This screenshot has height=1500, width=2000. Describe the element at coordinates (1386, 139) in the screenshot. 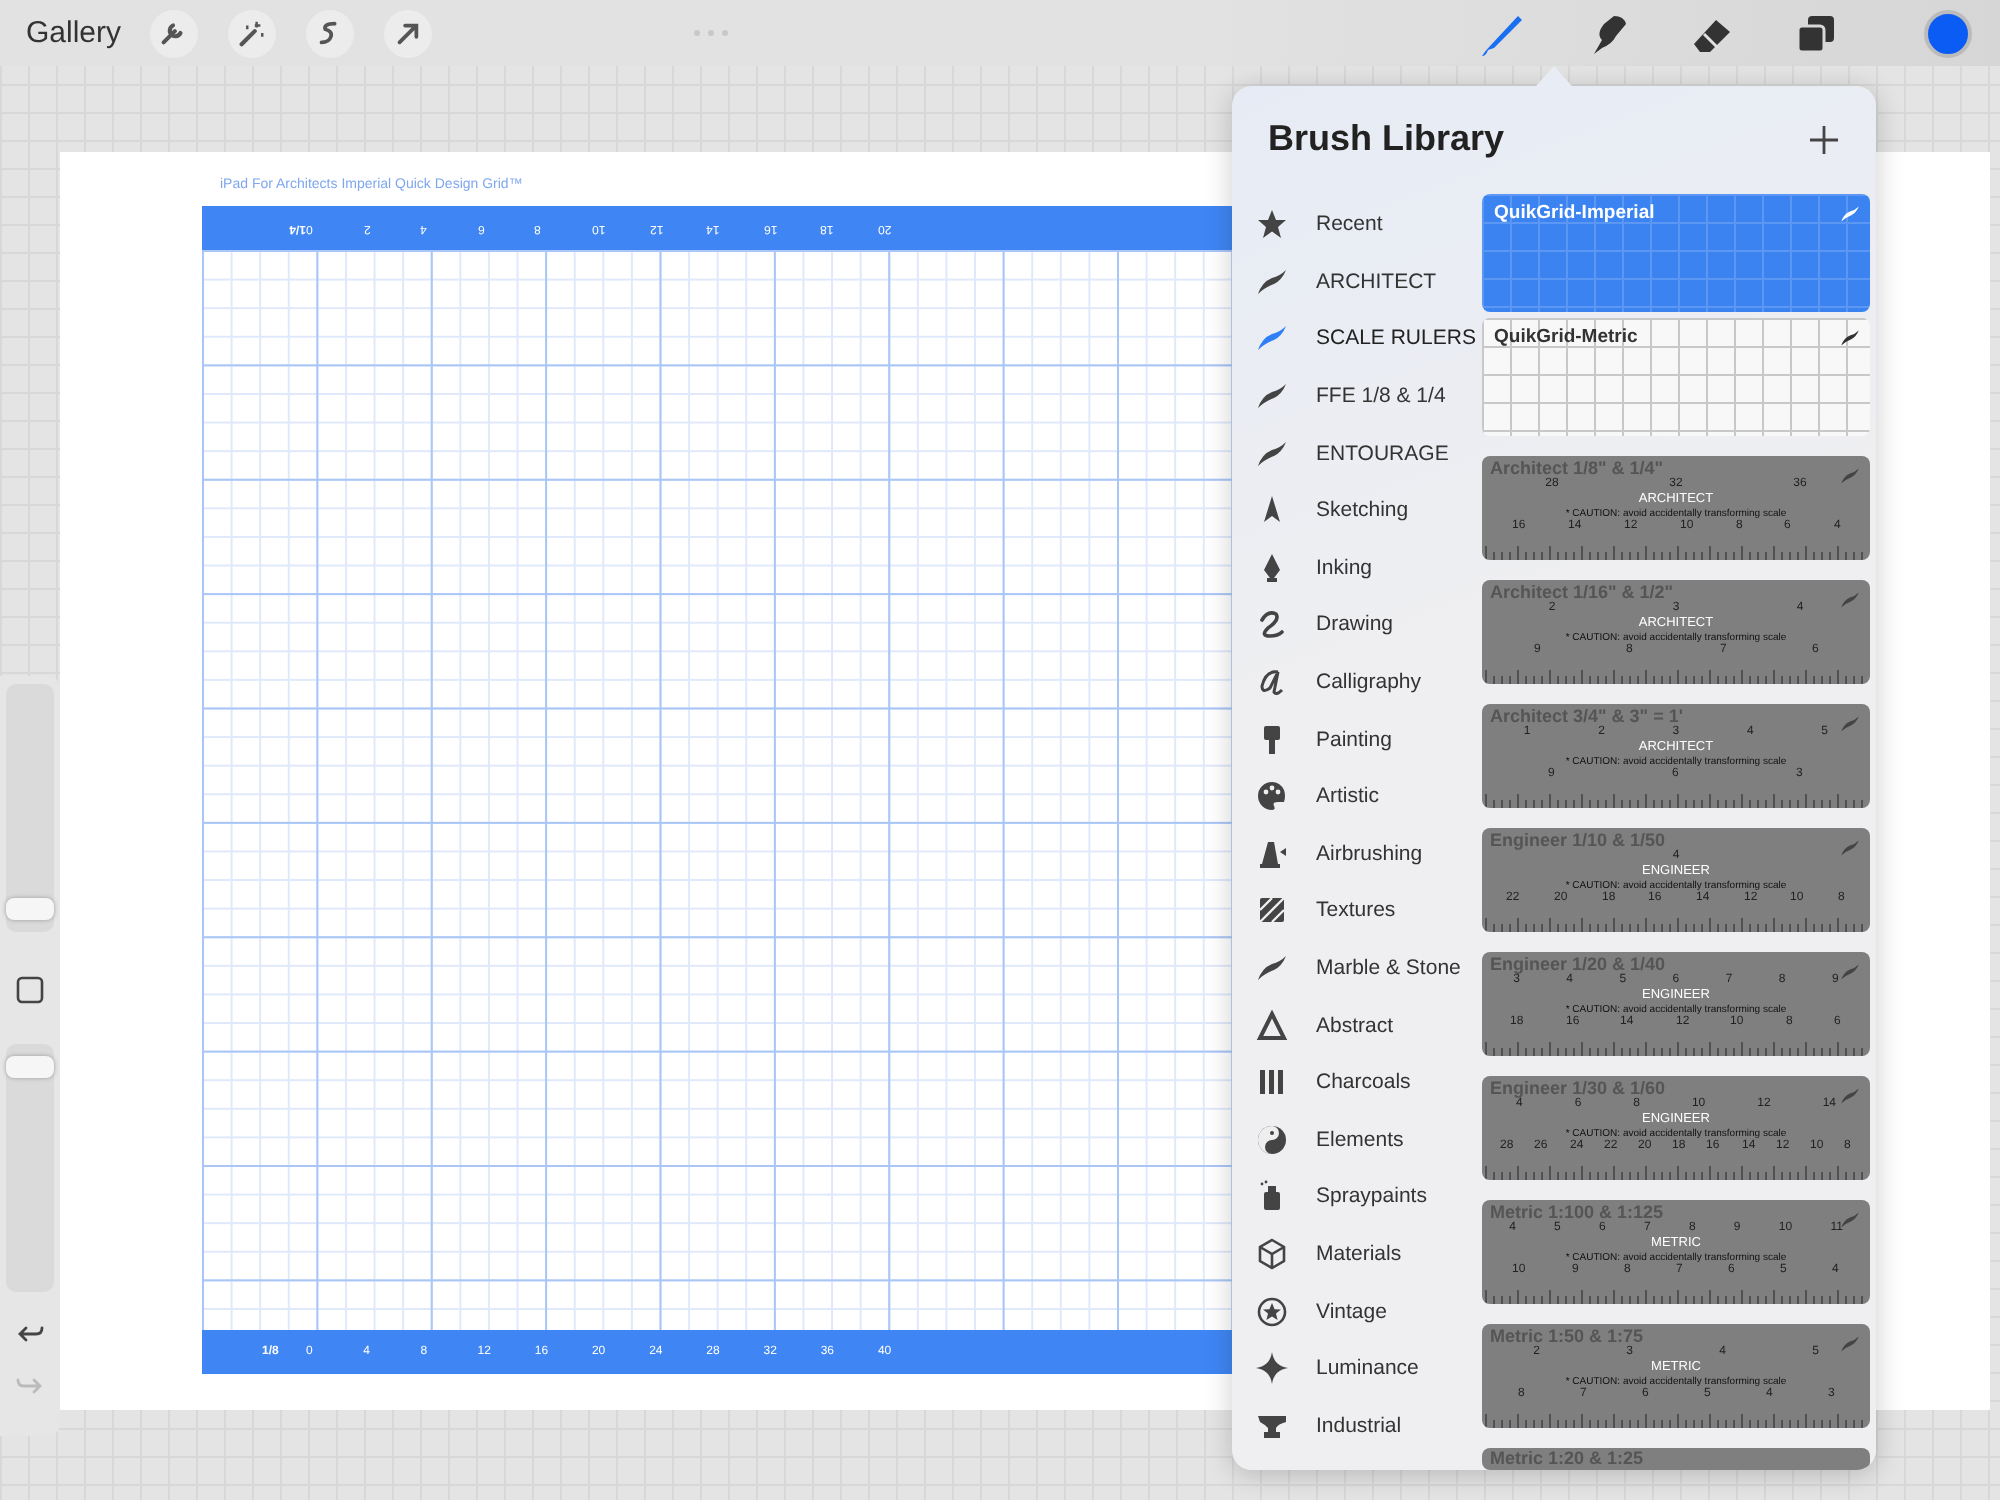

I see `library-title: Brush Library` at that location.